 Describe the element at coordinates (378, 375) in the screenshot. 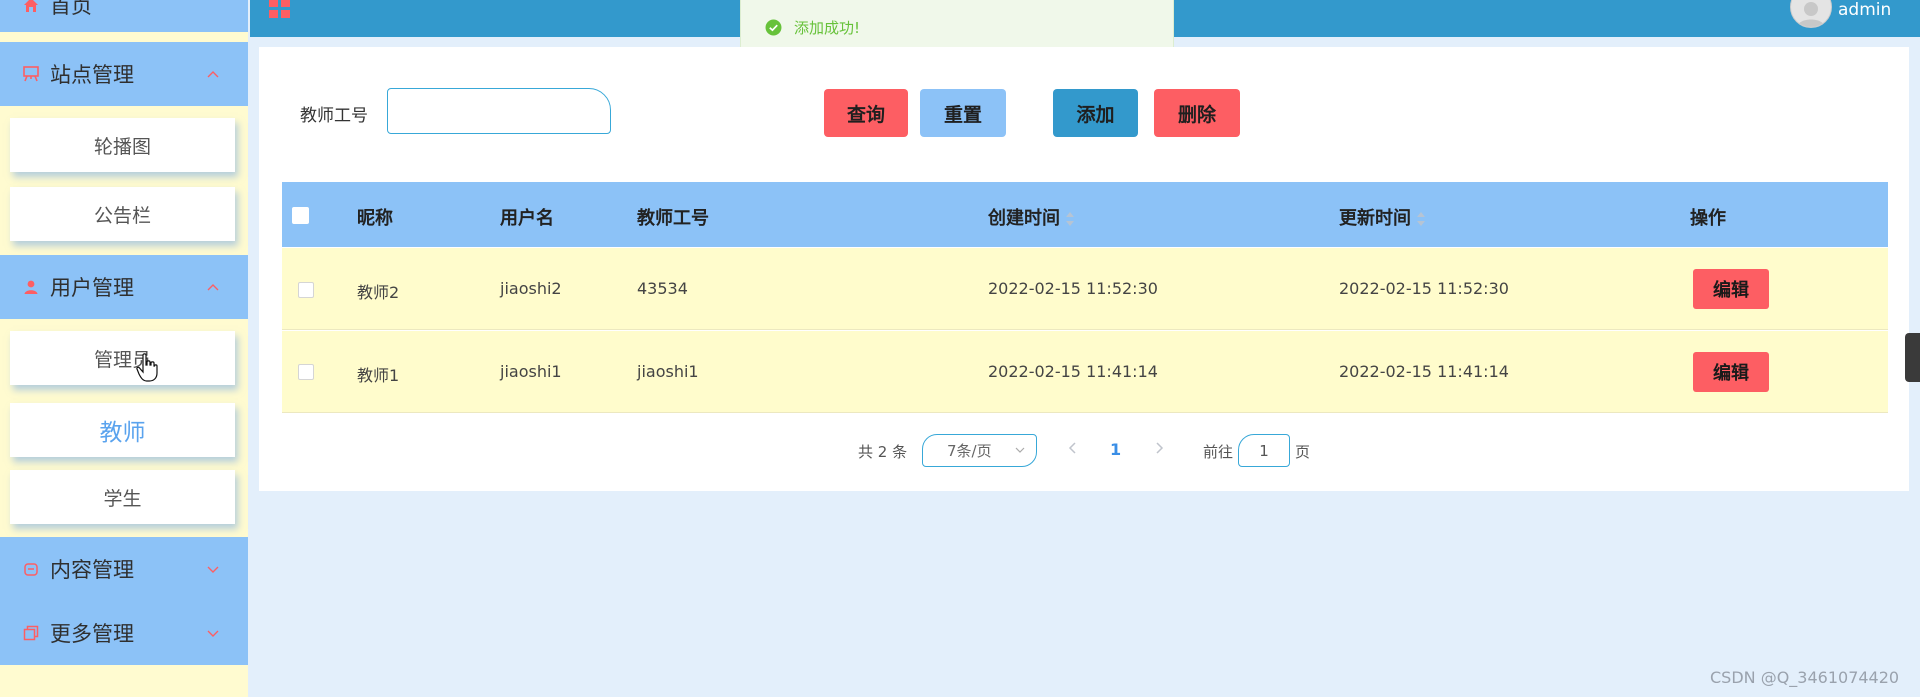

I see `cell-nickname: 教师1` at that location.